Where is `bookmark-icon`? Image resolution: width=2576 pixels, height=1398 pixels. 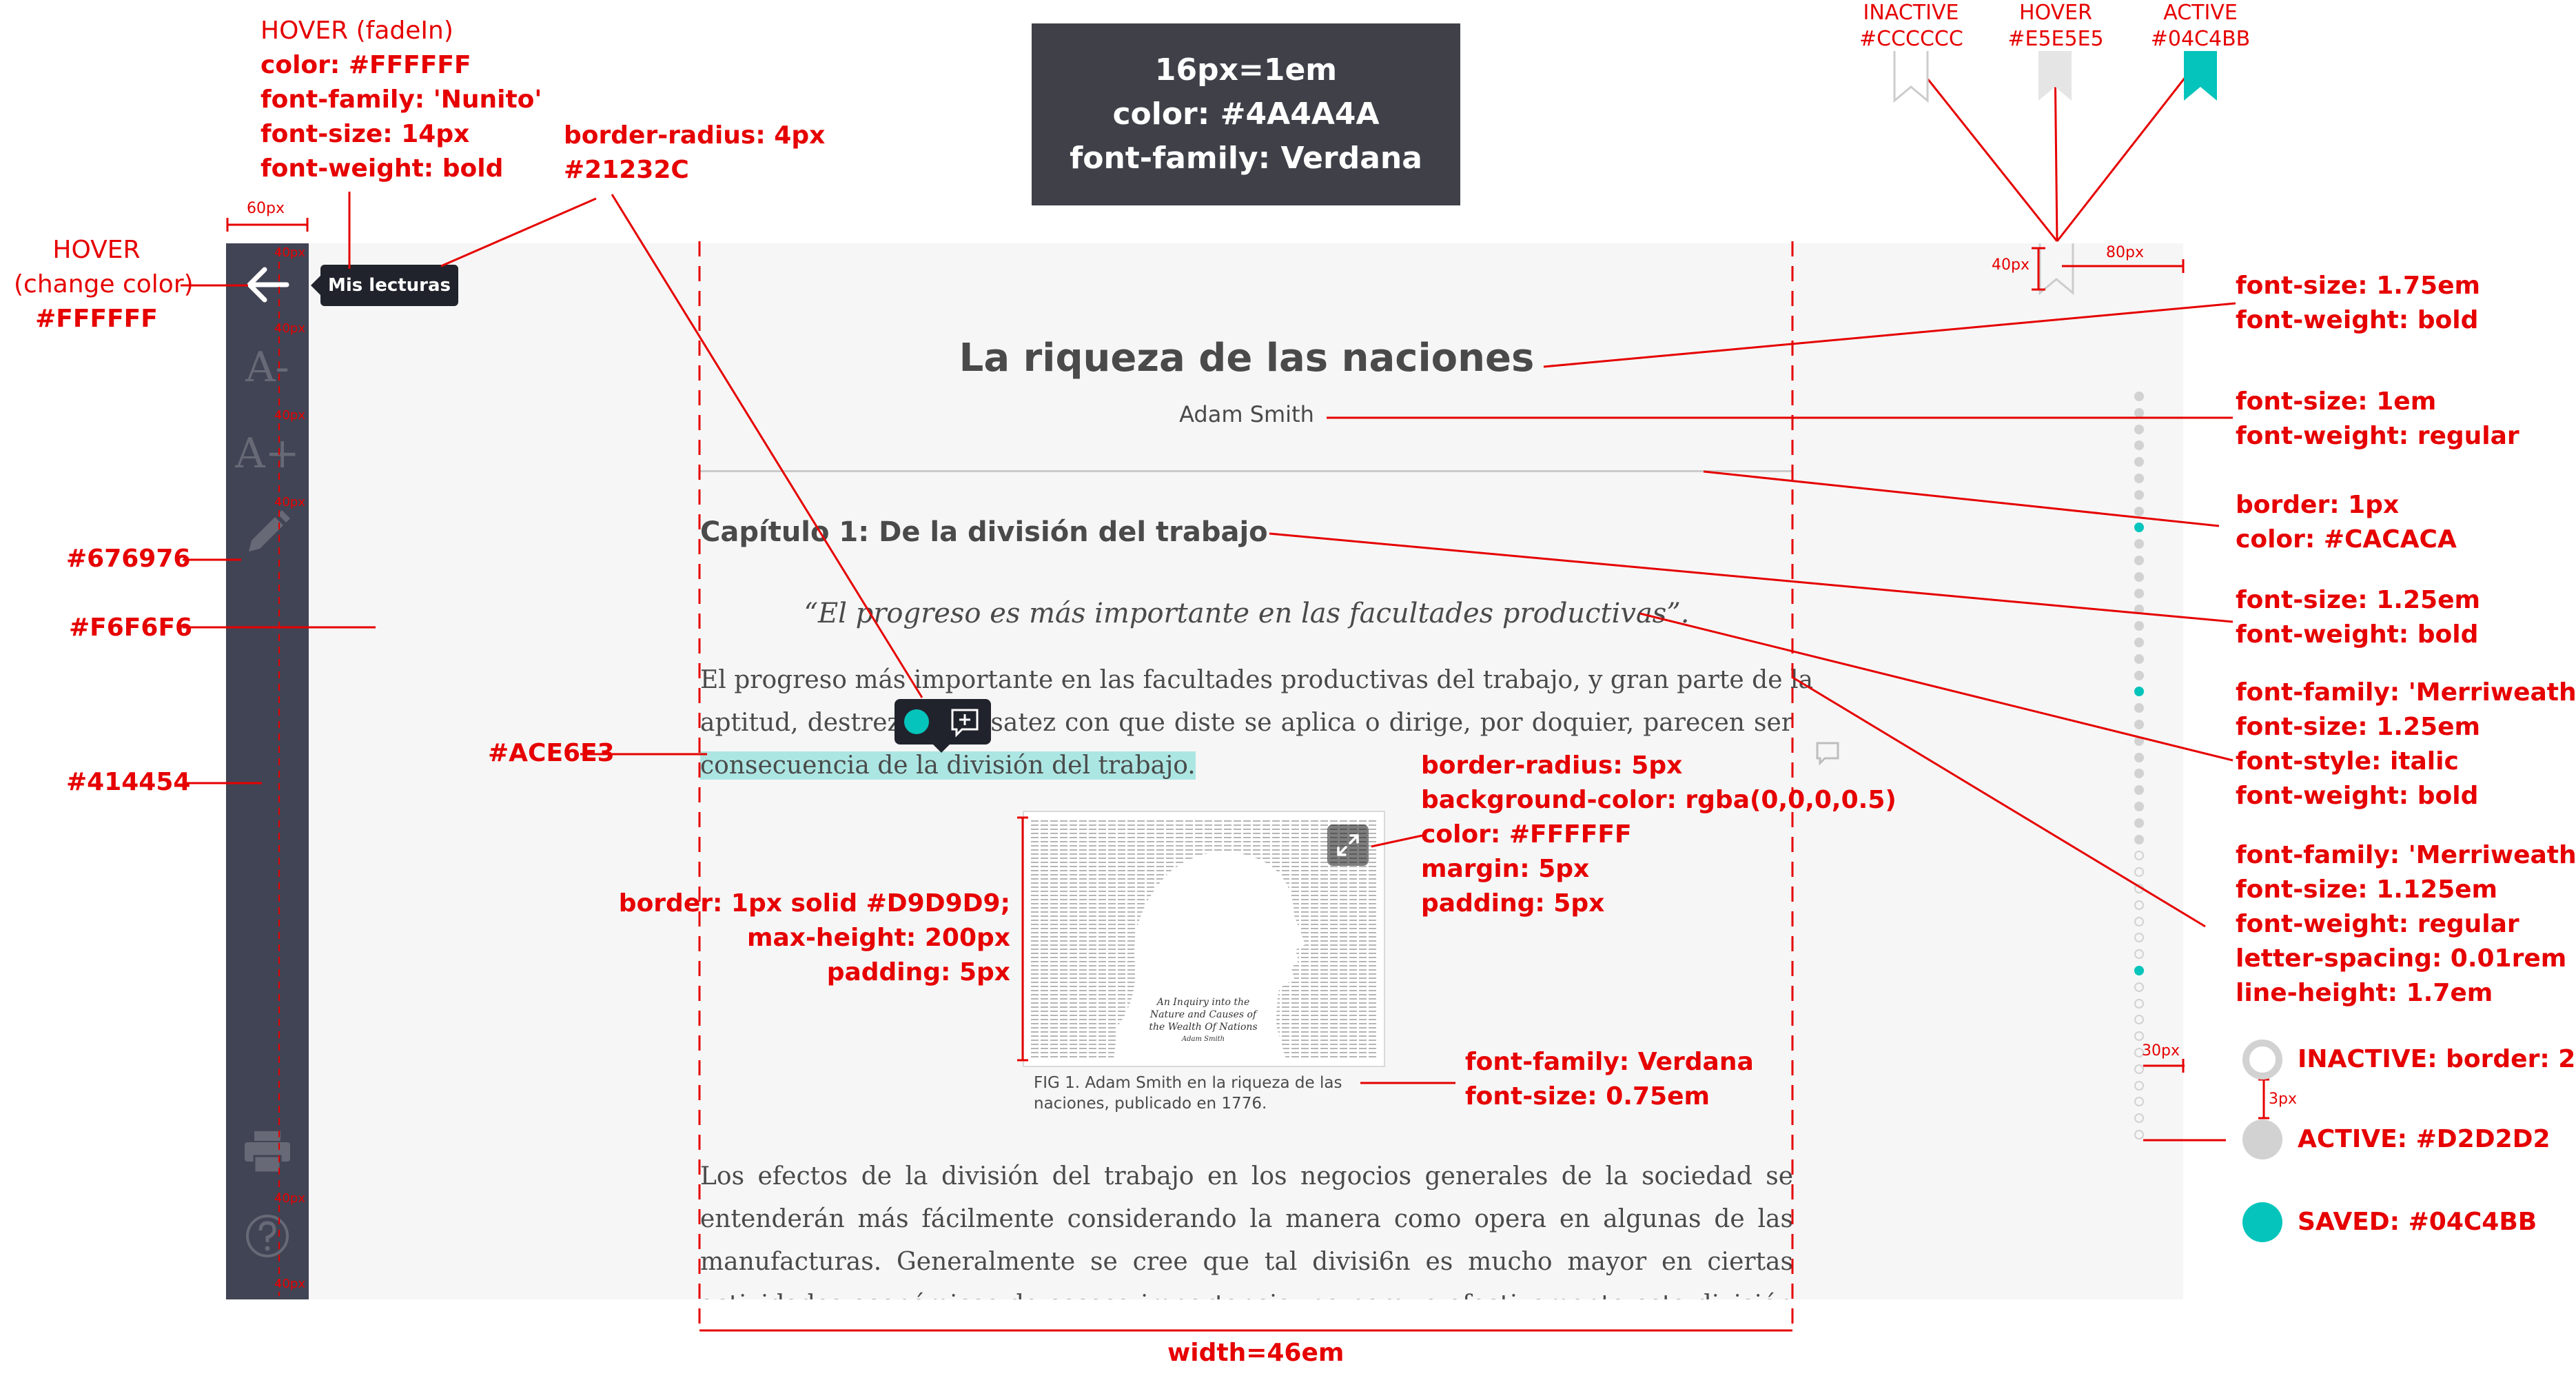 bookmark-icon is located at coordinates (2056, 269).